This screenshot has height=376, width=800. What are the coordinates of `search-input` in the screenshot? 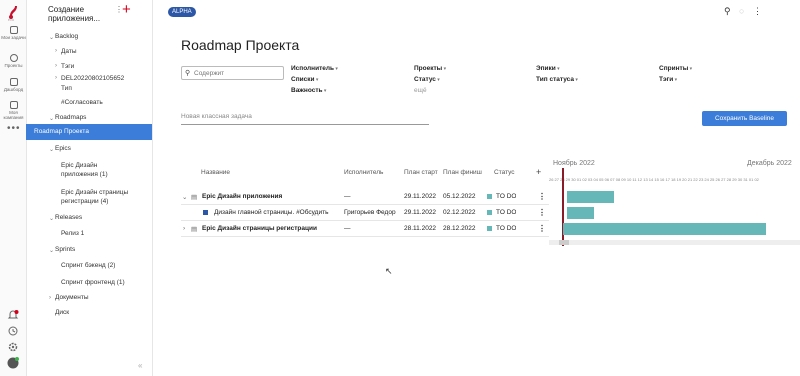 It's located at (237, 73).